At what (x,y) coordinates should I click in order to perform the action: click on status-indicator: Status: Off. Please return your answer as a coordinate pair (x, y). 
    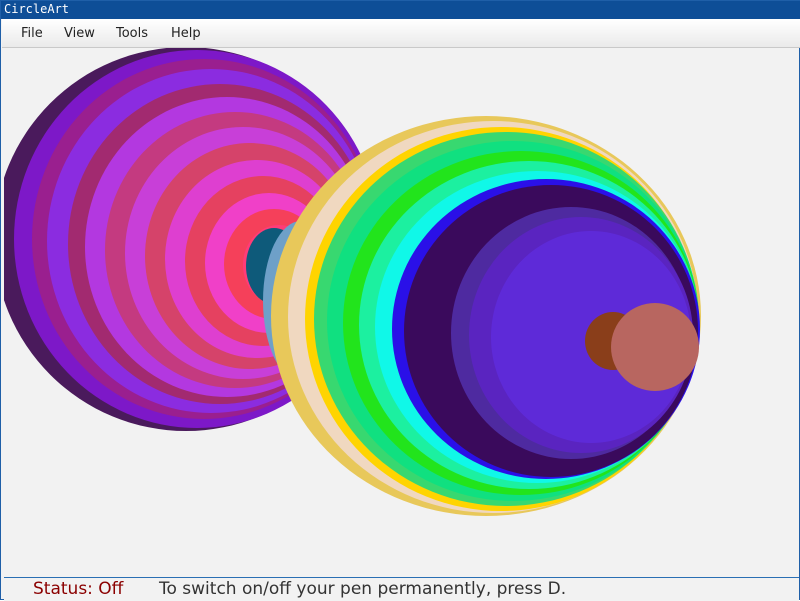
    Looking at the image, I should click on (78, 589).